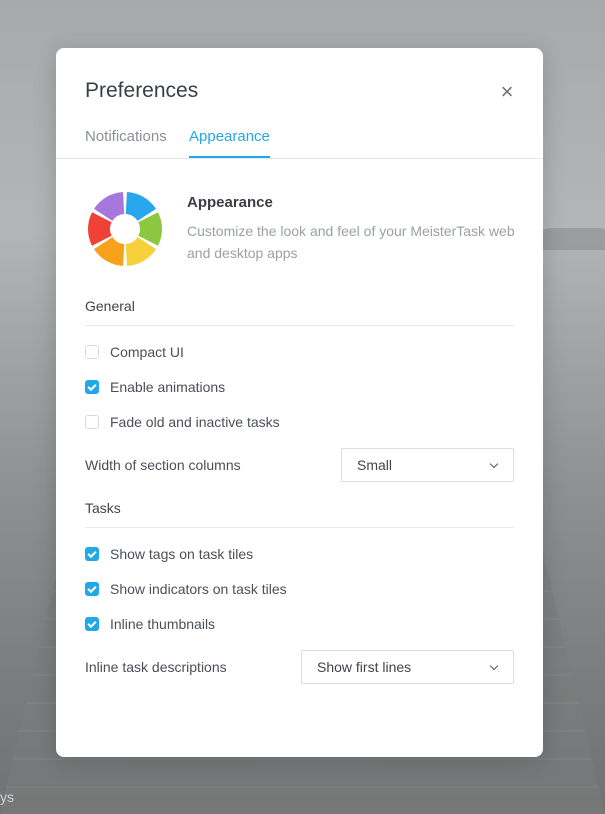 Image resolution: width=605 pixels, height=814 pixels. I want to click on section-header-title: Appearance, so click(230, 202).